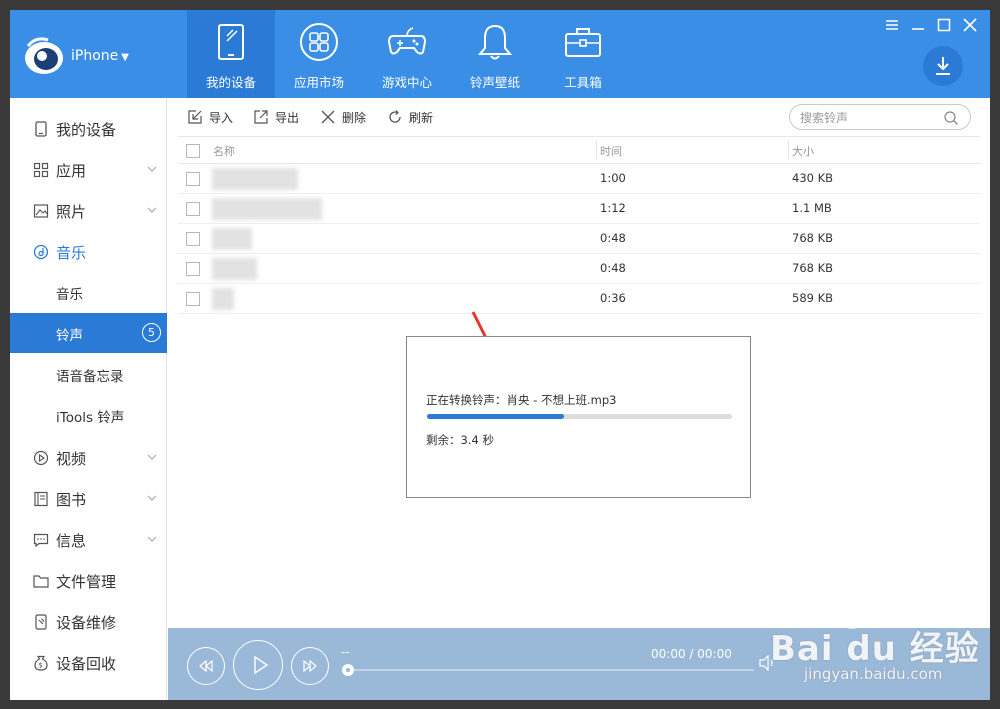 The image size is (1000, 709). What do you see at coordinates (579, 416) in the screenshot?
I see `progress-track` at bounding box center [579, 416].